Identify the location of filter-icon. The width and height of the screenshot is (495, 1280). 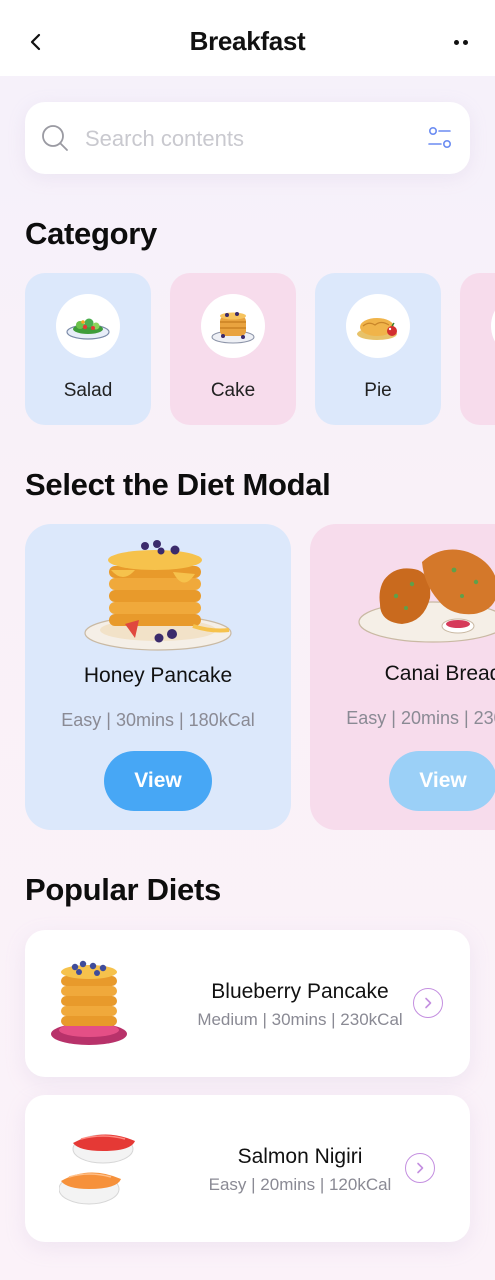
(440, 138).